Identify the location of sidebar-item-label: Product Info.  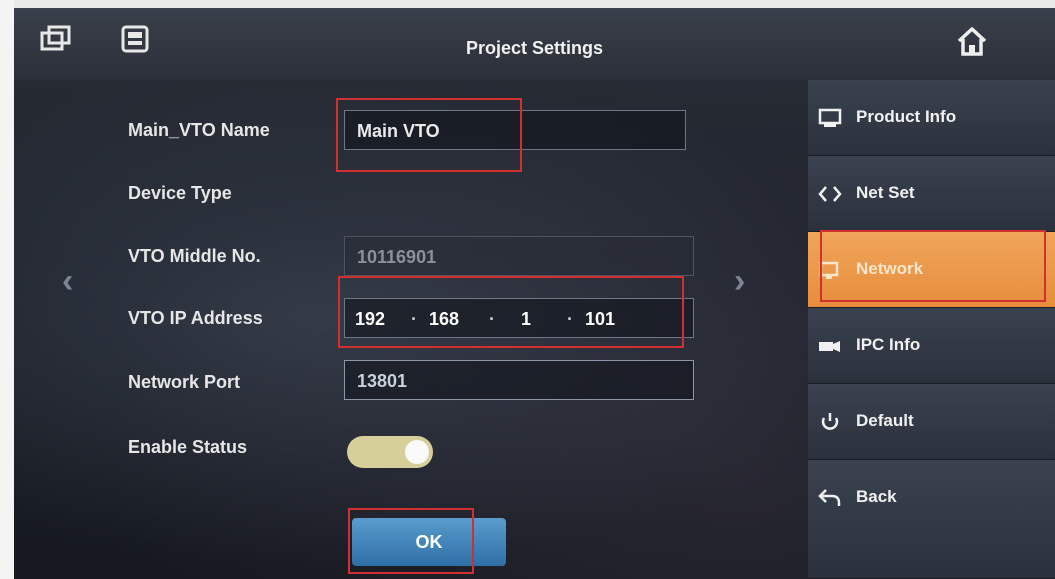
(906, 116).